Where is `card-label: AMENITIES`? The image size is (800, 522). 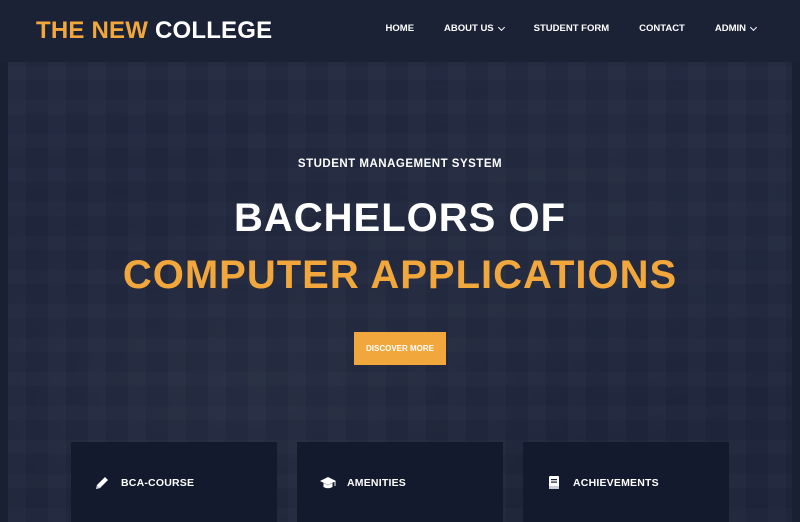
card-label: AMENITIES is located at coordinates (376, 483).